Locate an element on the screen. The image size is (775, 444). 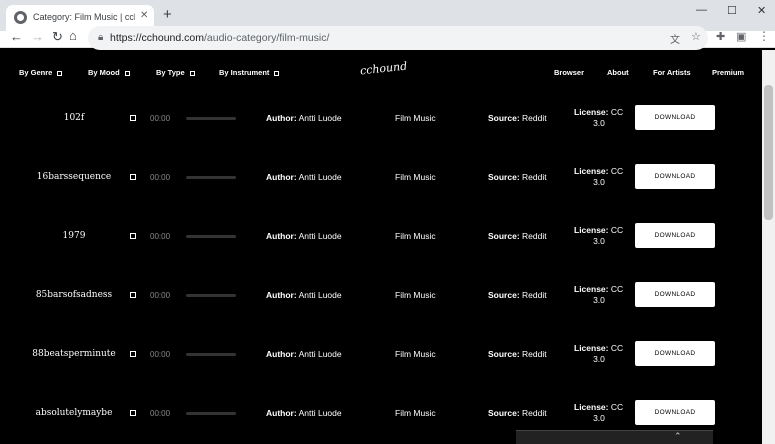
nav-about: About is located at coordinates (618, 72).